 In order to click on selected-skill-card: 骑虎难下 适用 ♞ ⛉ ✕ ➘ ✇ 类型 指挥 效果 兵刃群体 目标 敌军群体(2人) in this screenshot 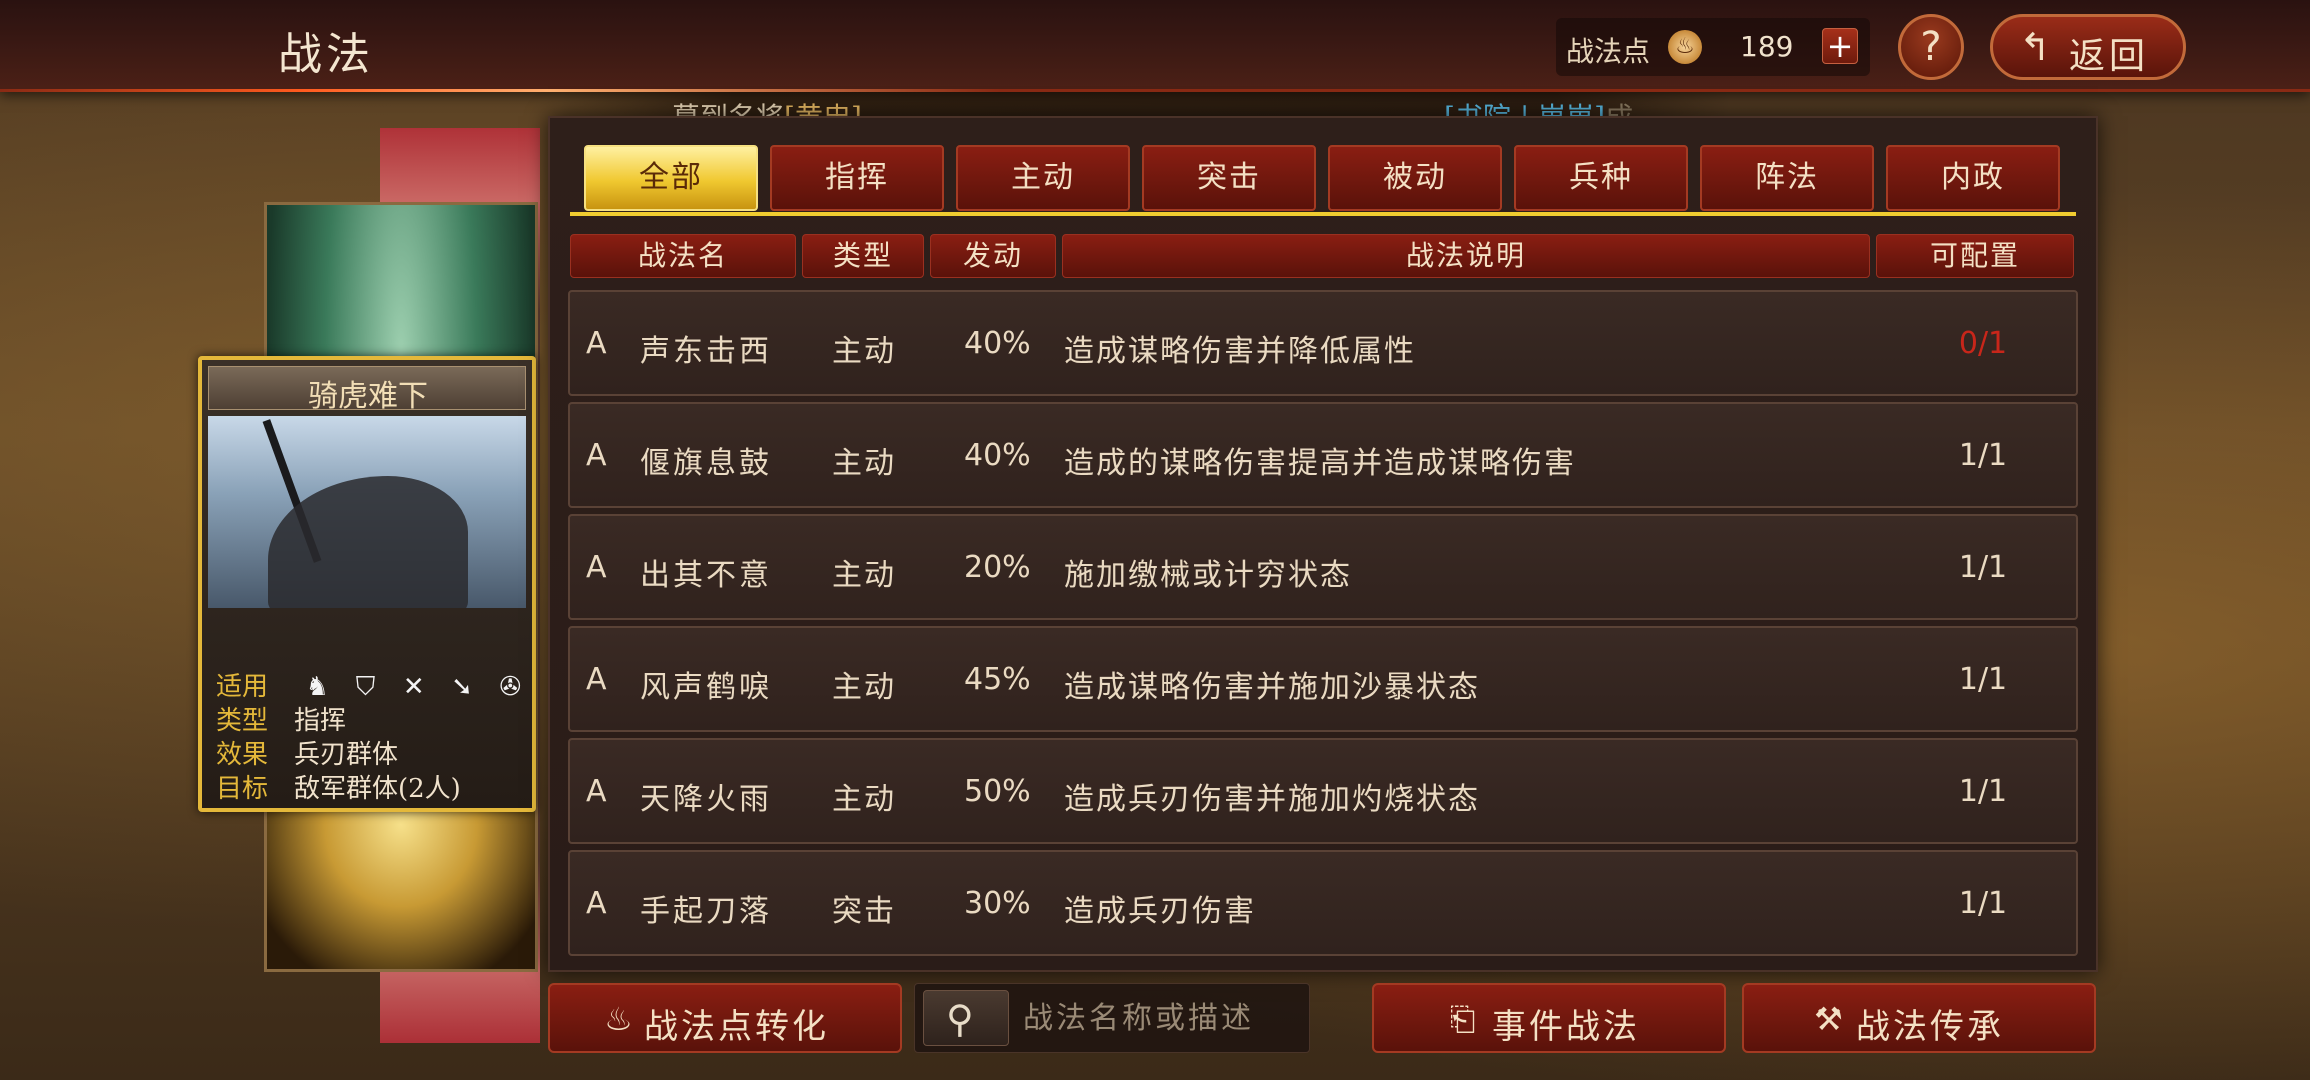, I will do `click(367, 584)`.